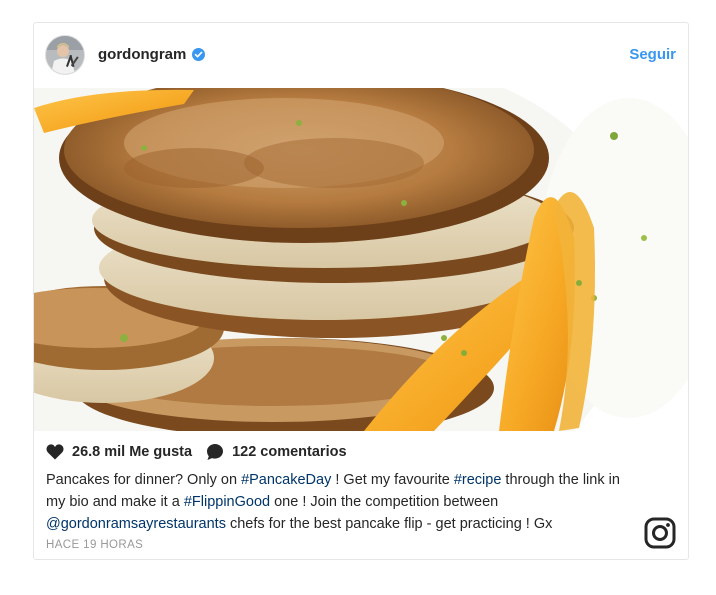  I want to click on post-header: gordongram Seguir, so click(361, 55).